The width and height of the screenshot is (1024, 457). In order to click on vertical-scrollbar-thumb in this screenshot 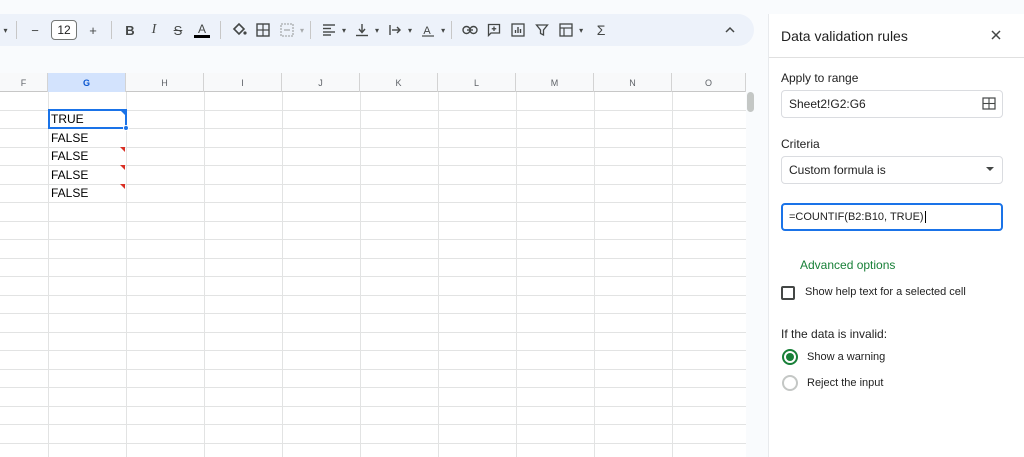, I will do `click(750, 102)`.